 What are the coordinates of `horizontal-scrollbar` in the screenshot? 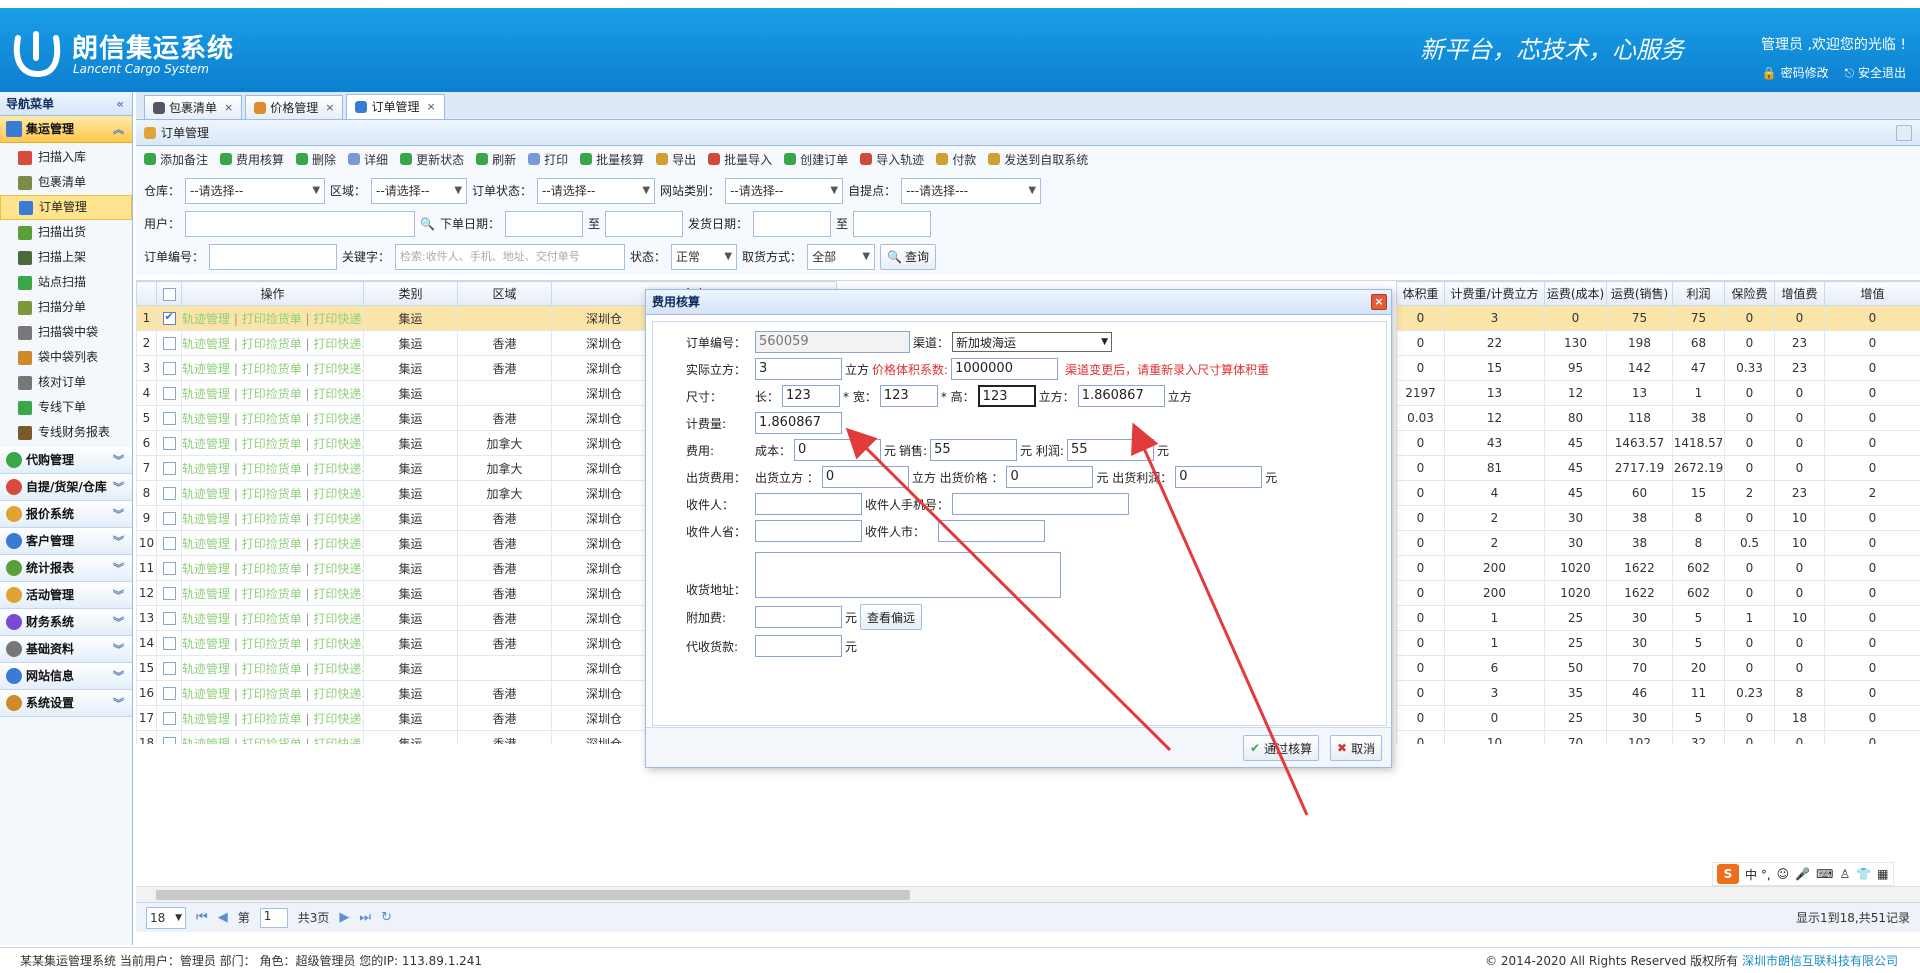 It's located at (1028, 894).